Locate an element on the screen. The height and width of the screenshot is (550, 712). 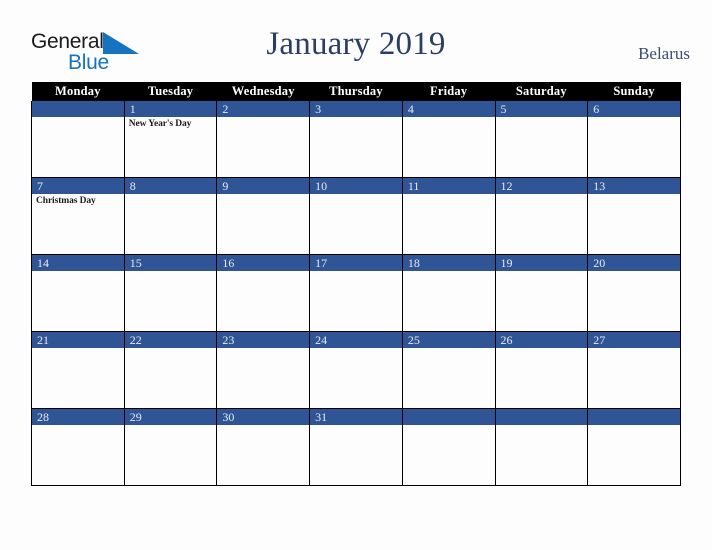
day-cell-inner: 22 is located at coordinates (170, 370).